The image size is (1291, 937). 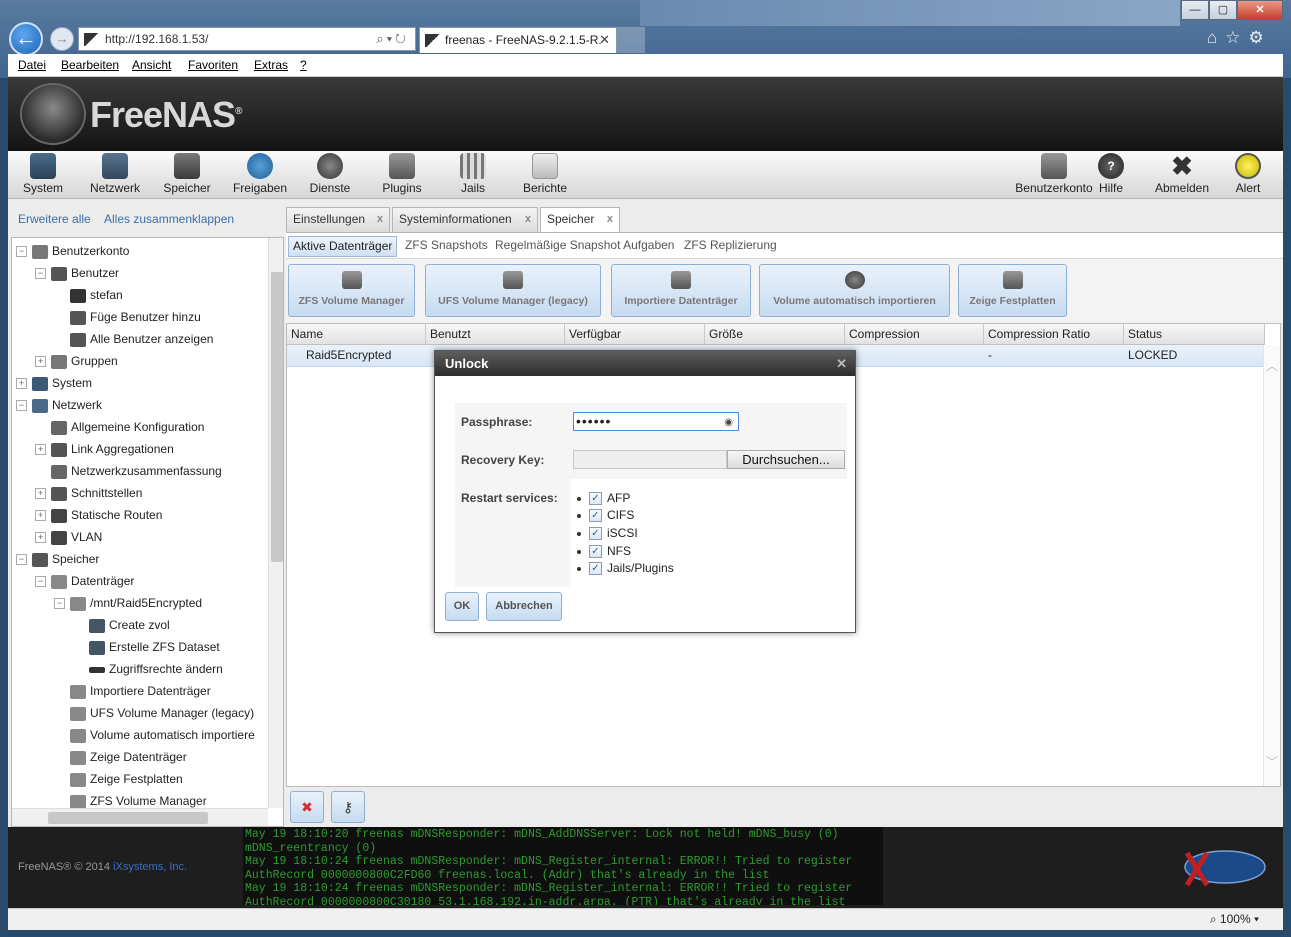 I want to click on toolbar-hilfe: ? Hilfe, so click(x=1111, y=174).